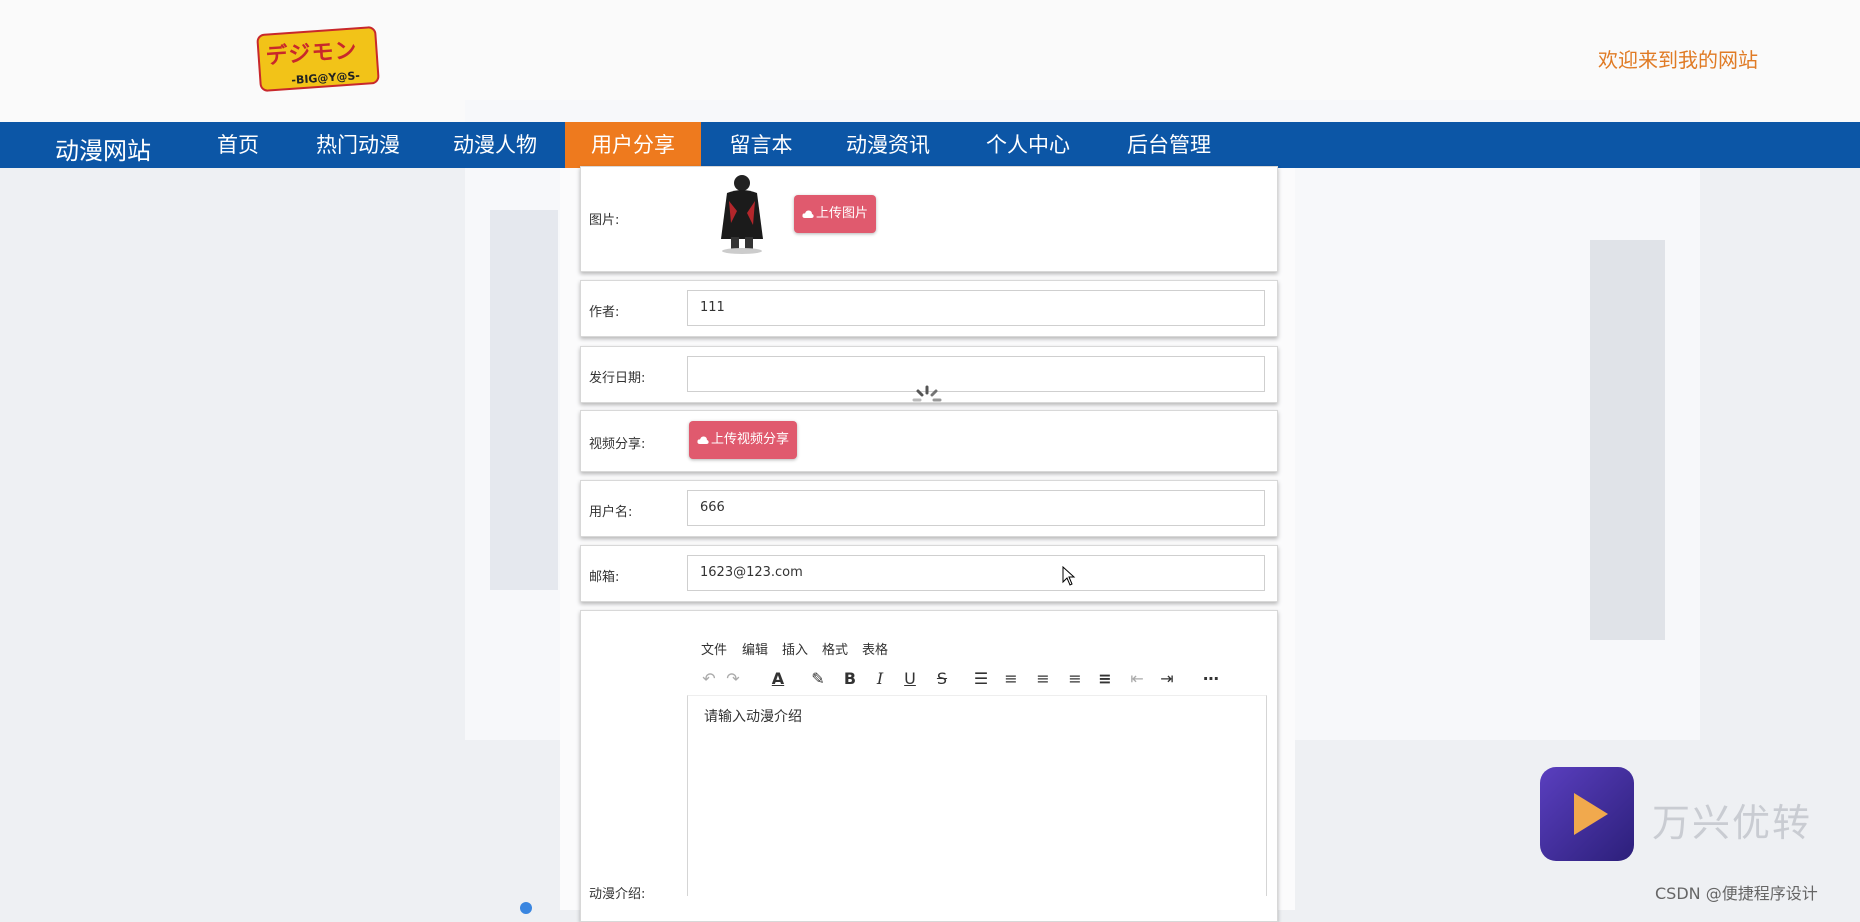 Image resolution: width=1860 pixels, height=922 pixels. I want to click on release-date-label: 发行日期:, so click(617, 378).